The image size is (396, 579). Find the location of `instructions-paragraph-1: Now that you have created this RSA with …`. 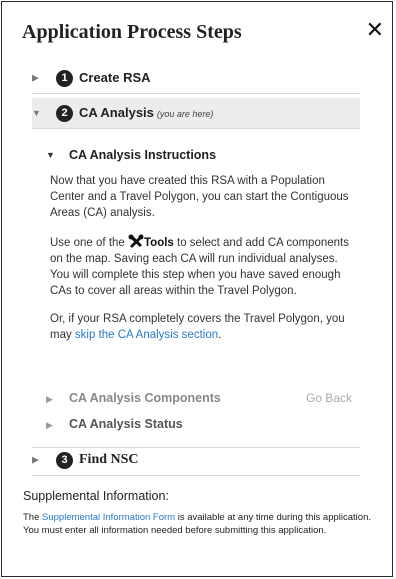

instructions-paragraph-1: Now that you have created this RSA with … is located at coordinates (199, 197).